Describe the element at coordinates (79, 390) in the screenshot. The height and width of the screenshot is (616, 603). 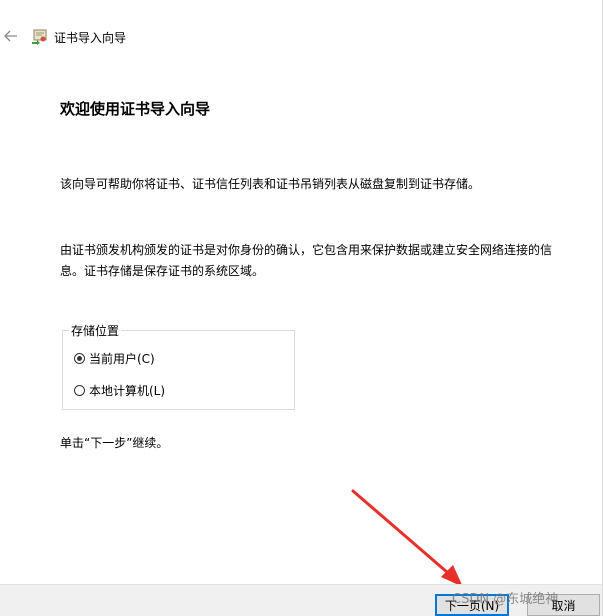
I see `local-machine-radio` at that location.